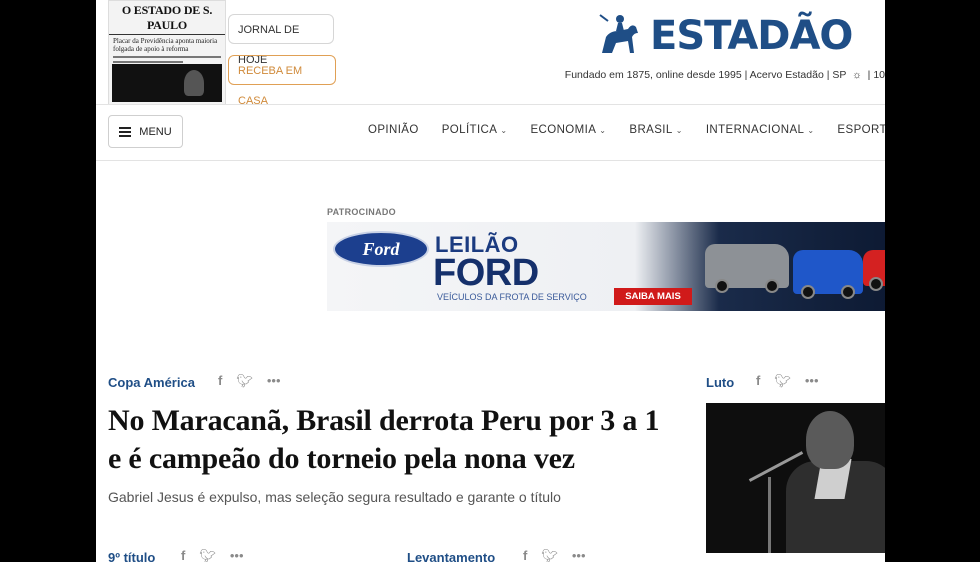 The width and height of the screenshot is (980, 562). I want to click on sponsored-label: PATROCINADO, so click(361, 212).